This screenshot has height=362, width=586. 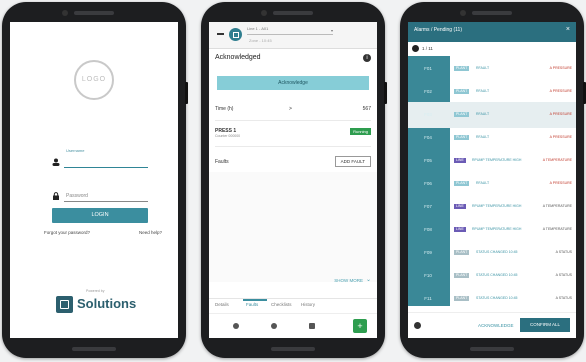 I want to click on fault-number: F11, so click(x=428, y=298).